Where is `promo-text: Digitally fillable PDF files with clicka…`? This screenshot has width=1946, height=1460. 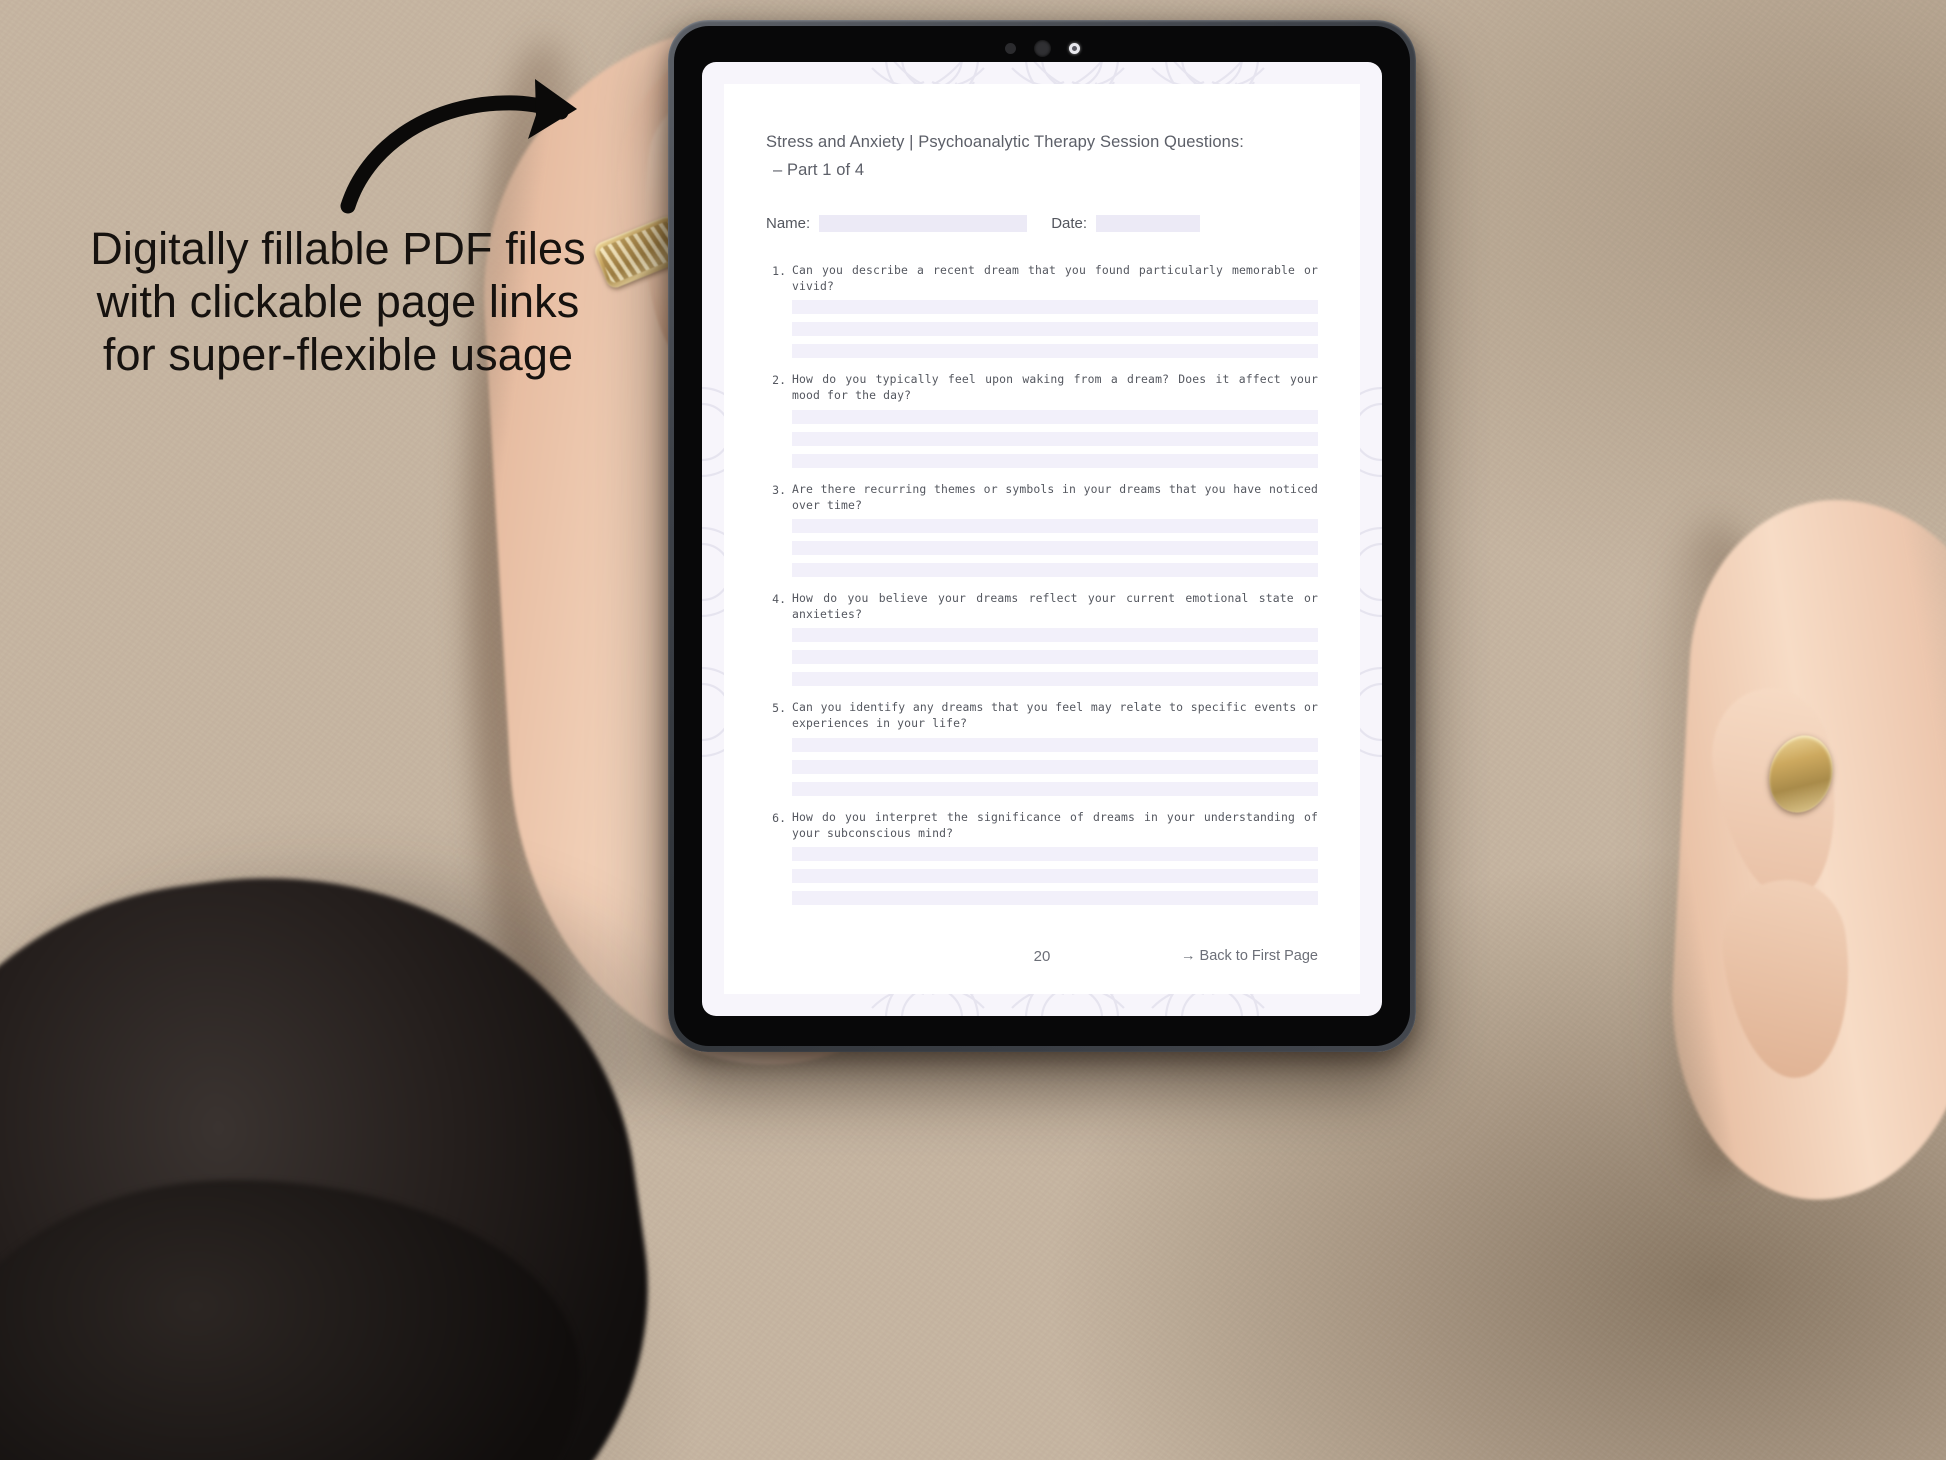 promo-text: Digitally fillable PDF files with clicka… is located at coordinates (338, 301).